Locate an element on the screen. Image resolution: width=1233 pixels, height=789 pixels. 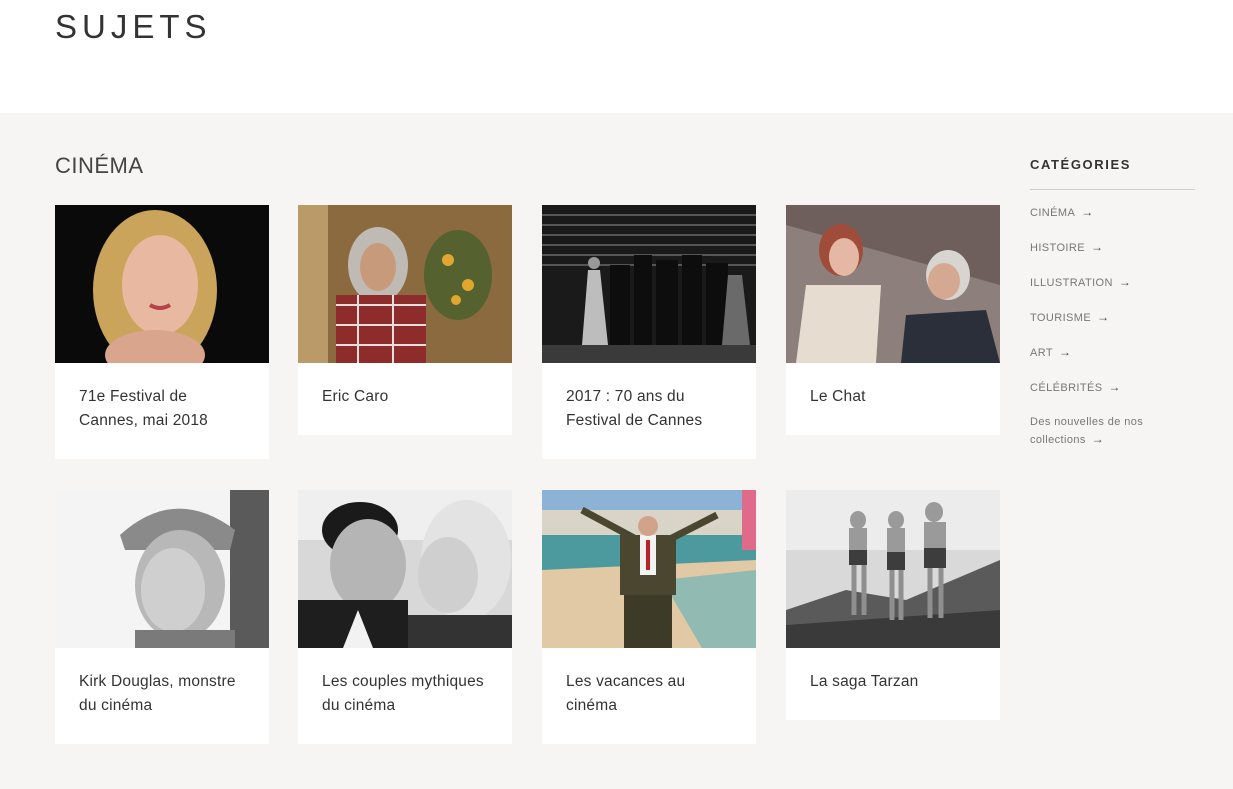
sidebar-item-label: TOURISME is located at coordinates (1060, 318).